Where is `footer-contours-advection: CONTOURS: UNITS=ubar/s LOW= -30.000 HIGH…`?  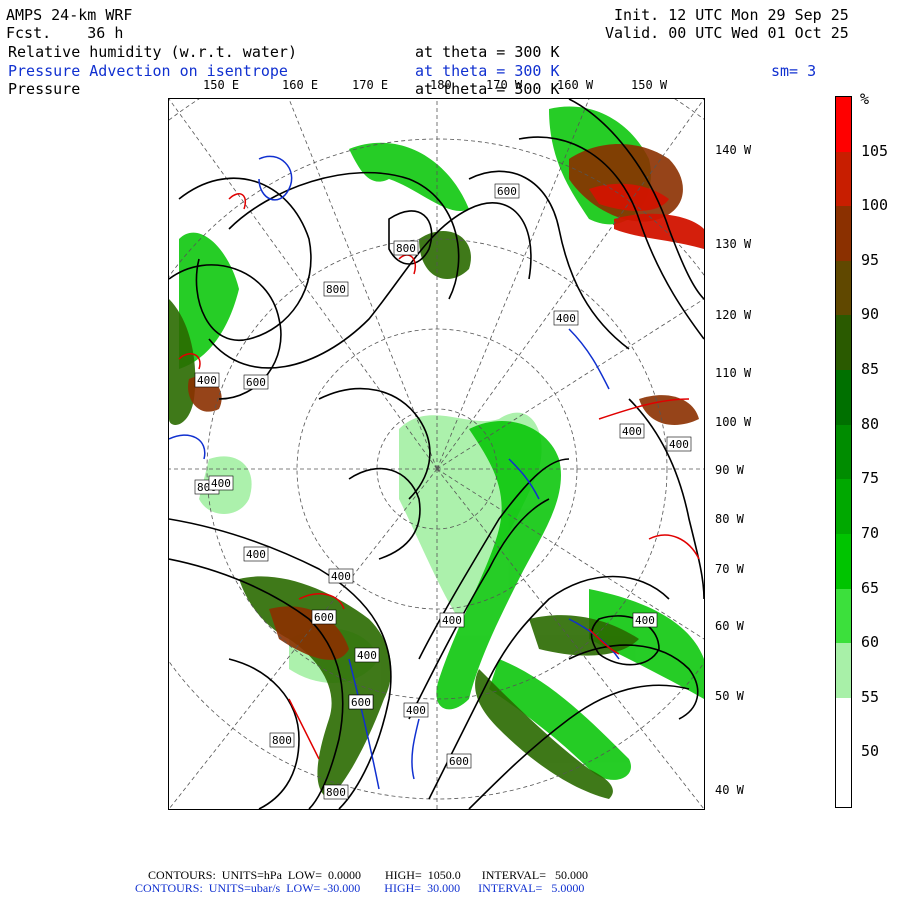 footer-contours-advection: CONTOURS: UNITS=ubar/s LOW= -30.000 HIGH… is located at coordinates (360, 888).